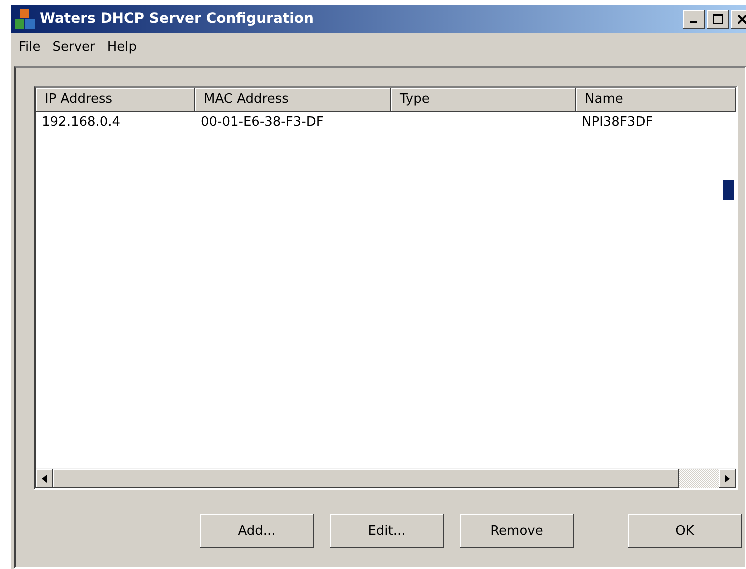 The height and width of the screenshot is (569, 746). What do you see at coordinates (115, 100) in the screenshot?
I see `column-header: IP Address` at bounding box center [115, 100].